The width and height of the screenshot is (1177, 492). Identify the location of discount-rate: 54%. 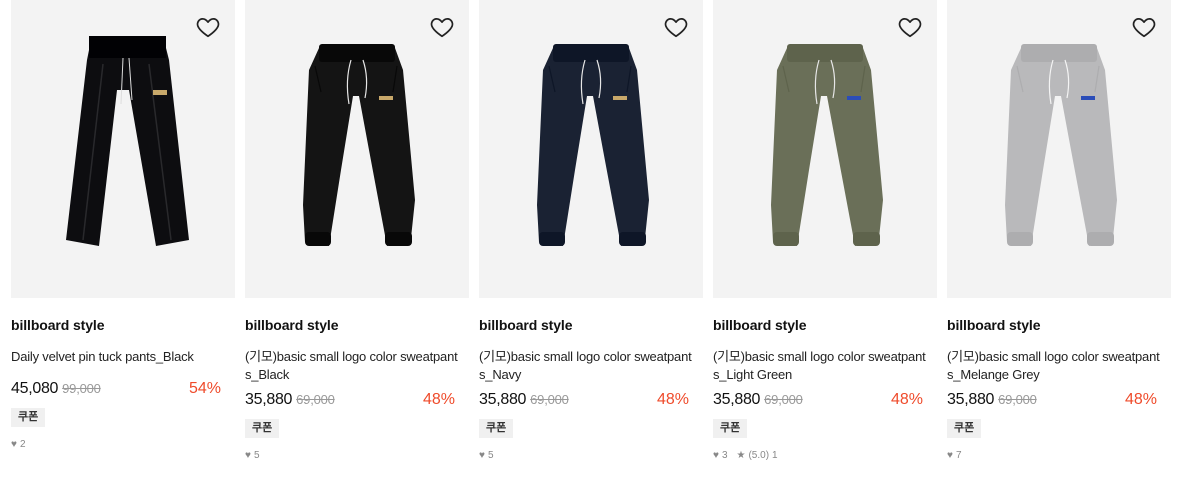
(204, 388).